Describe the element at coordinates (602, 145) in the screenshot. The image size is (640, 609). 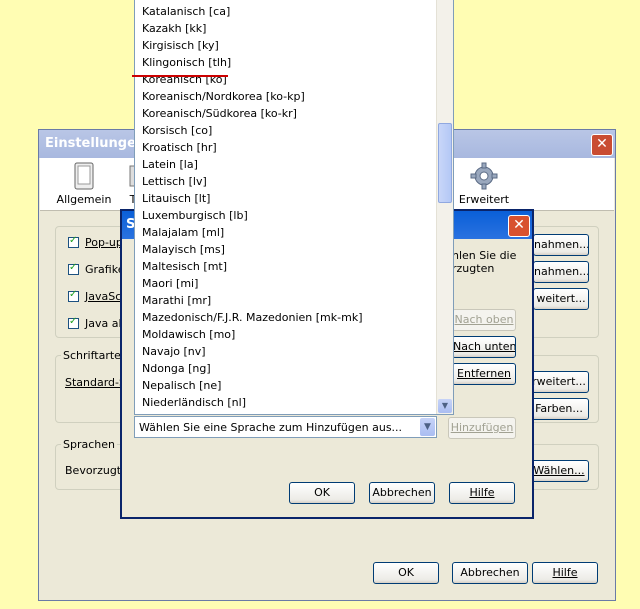
I see `settings-close-icon: ✕` at that location.